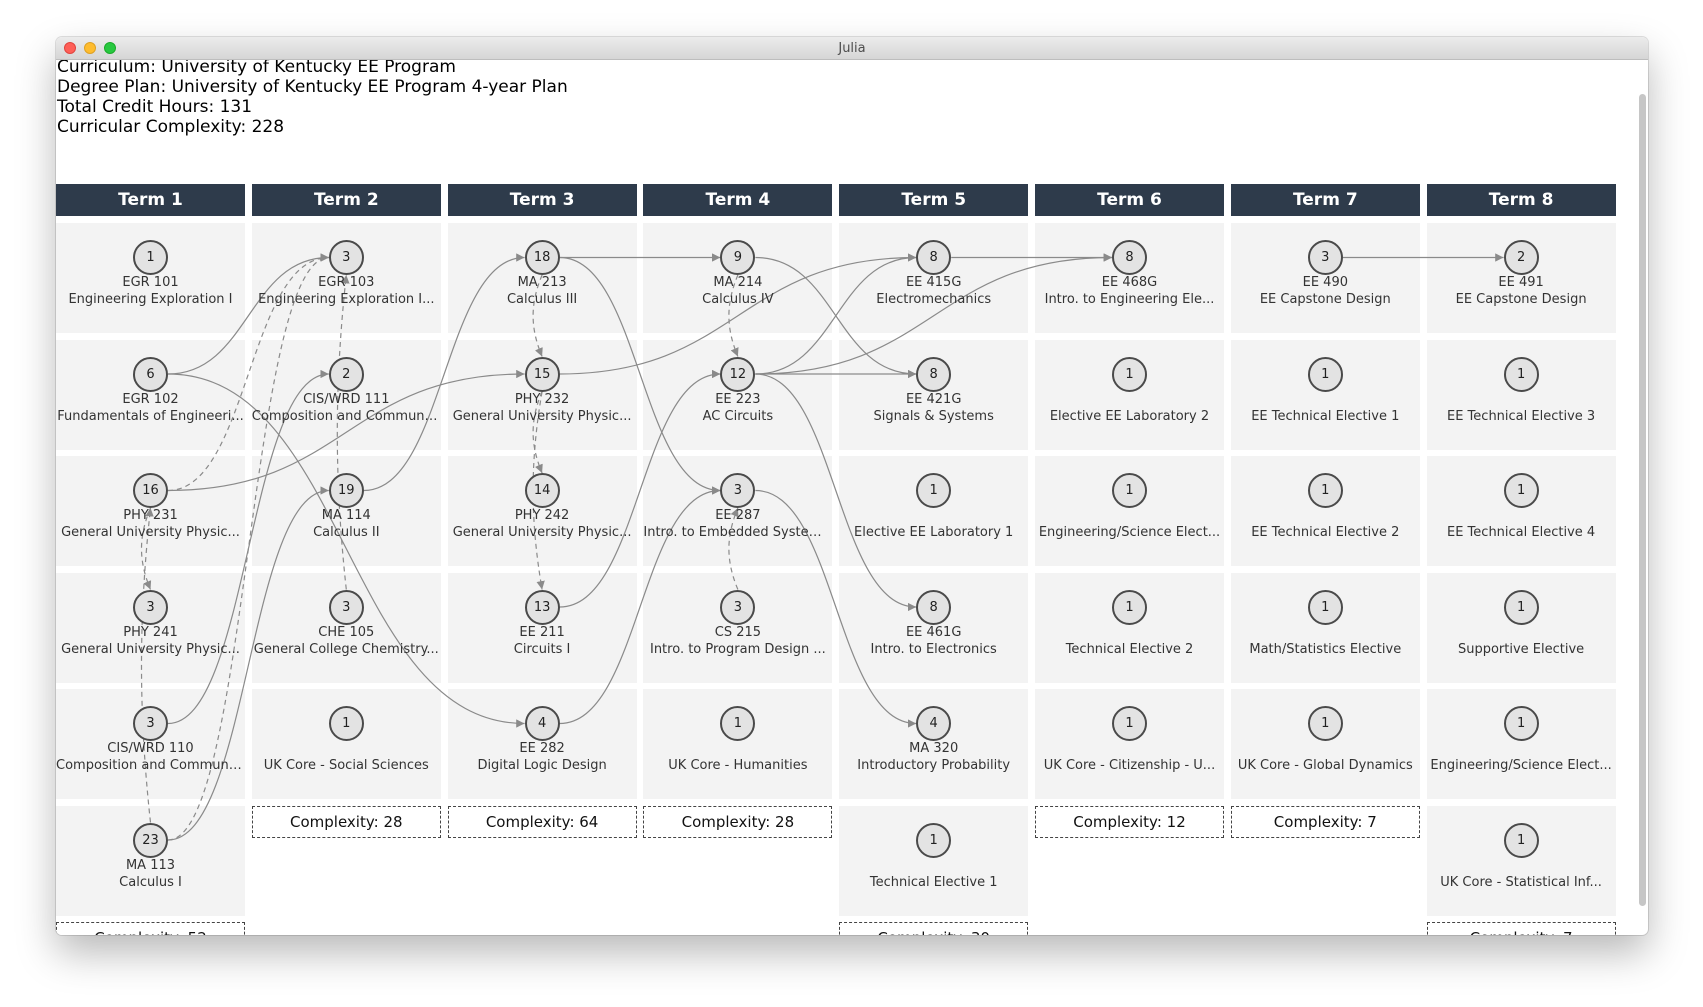 Image resolution: width=1703 pixels, height=1007 pixels. Describe the element at coordinates (150, 515) in the screenshot. I see `course-code: PHY 231` at that location.